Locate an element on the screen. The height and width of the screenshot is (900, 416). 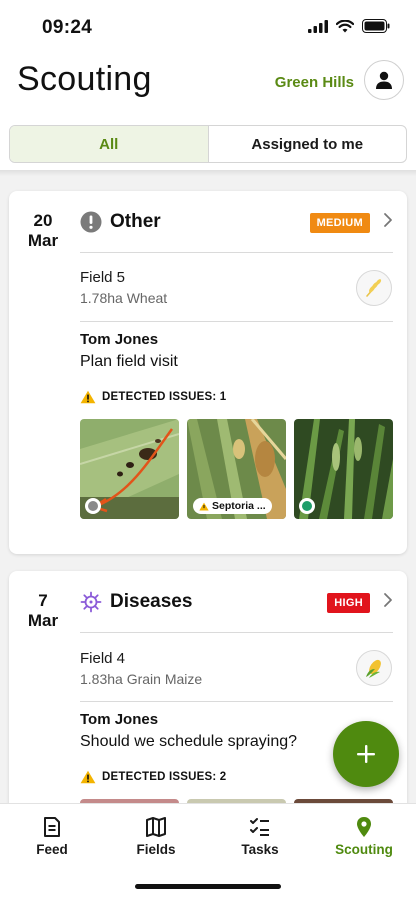
category-label: Other is located at coordinates (135, 221).